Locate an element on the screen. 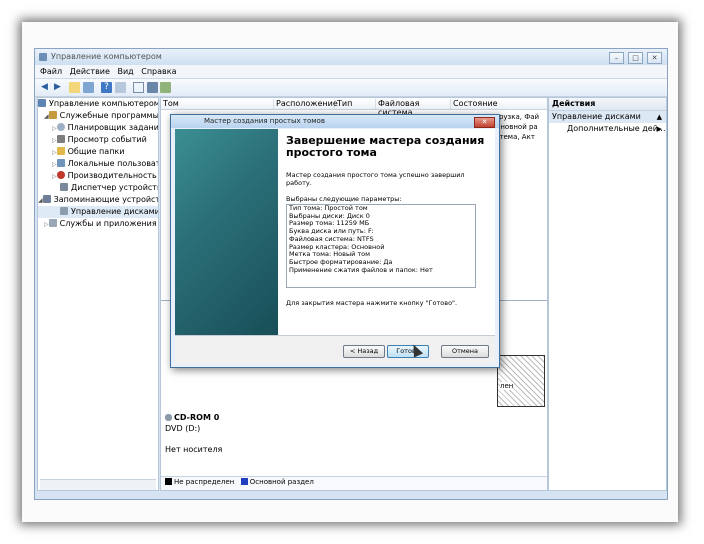 Image resolution: width=704 pixels, height=544 pixels. legend-primary-label: Основной раздел is located at coordinates (281, 482).